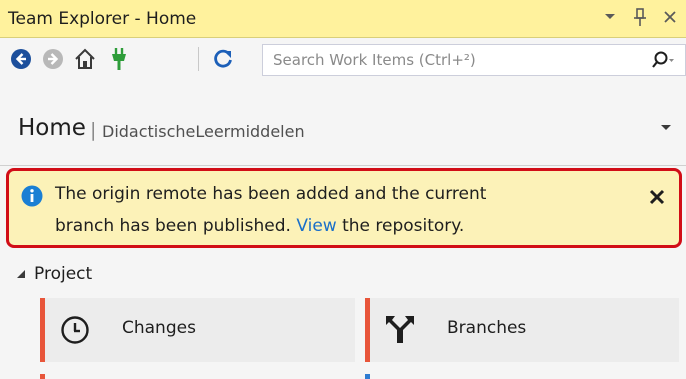 The image size is (686, 379). Describe the element at coordinates (666, 128) in the screenshot. I see `chevron-down-icon` at that location.